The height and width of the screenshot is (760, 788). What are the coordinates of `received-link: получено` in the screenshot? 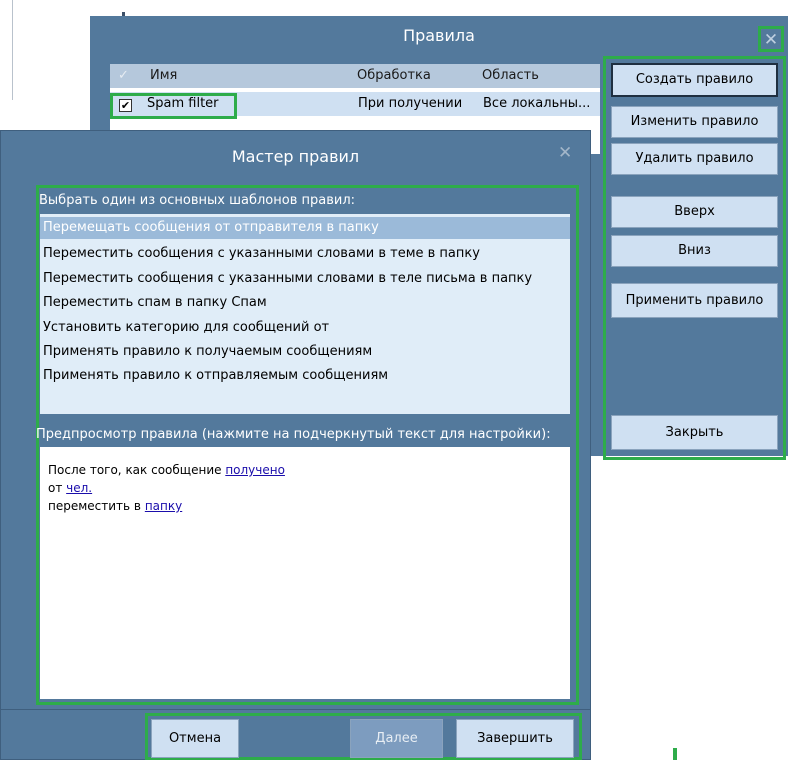 It's located at (255, 470).